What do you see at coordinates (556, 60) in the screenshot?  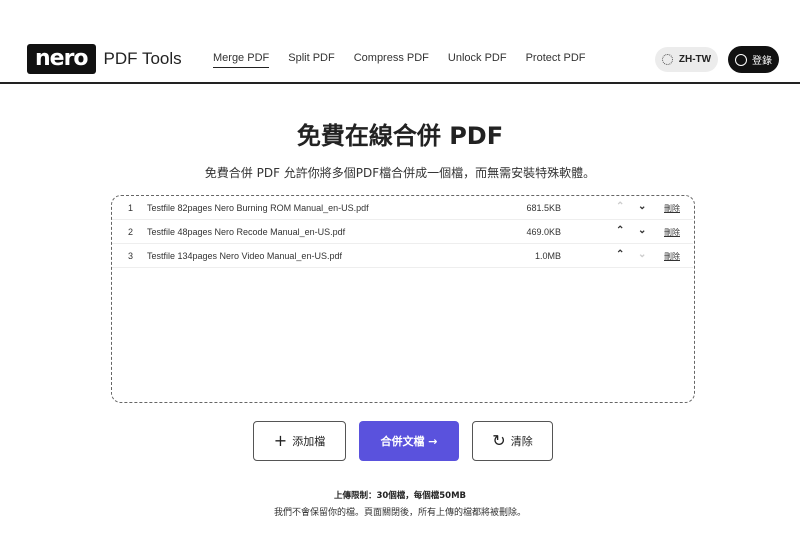 I see `nav-protect-pdf: Protect PDF` at bounding box center [556, 60].